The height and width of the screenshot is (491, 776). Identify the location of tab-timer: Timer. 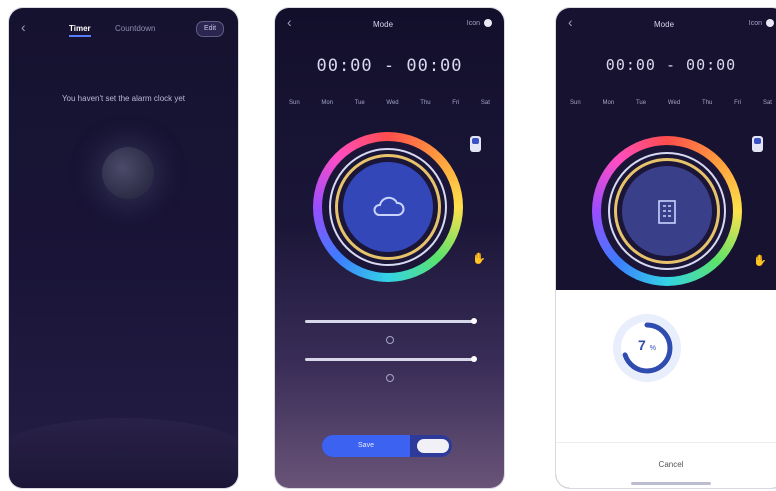
(80, 30).